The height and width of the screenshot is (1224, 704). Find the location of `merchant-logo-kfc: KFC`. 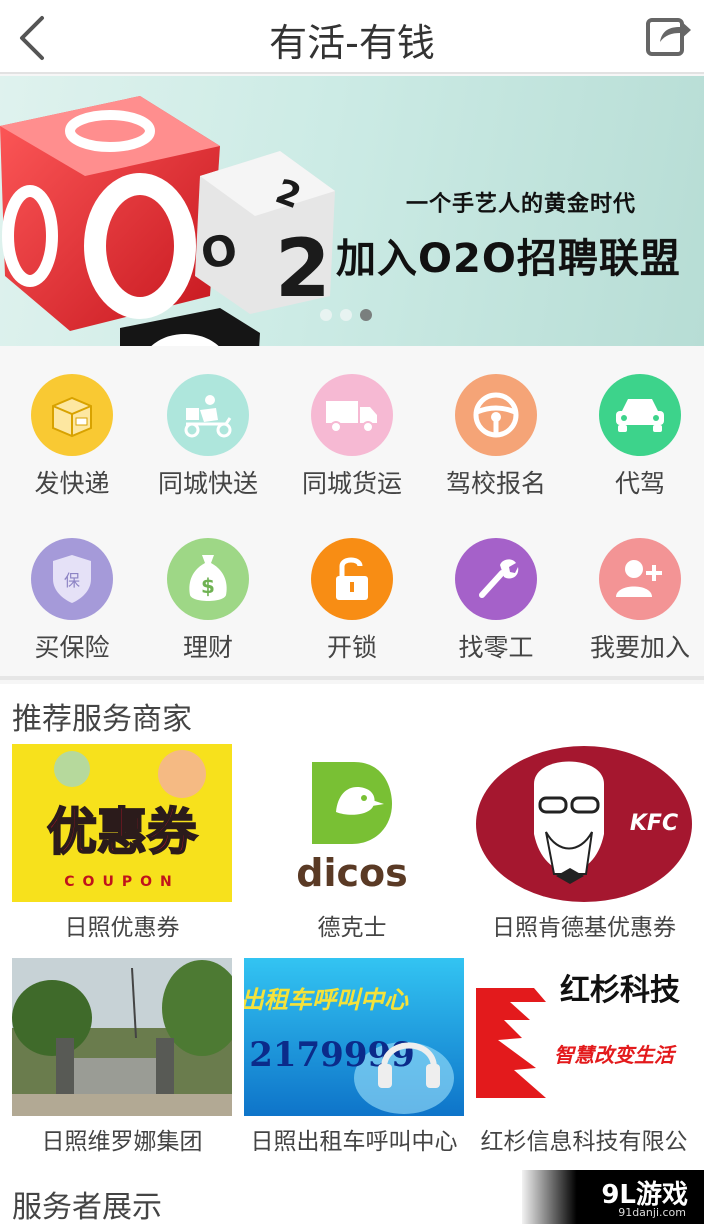

merchant-logo-kfc: KFC is located at coordinates (584, 823).